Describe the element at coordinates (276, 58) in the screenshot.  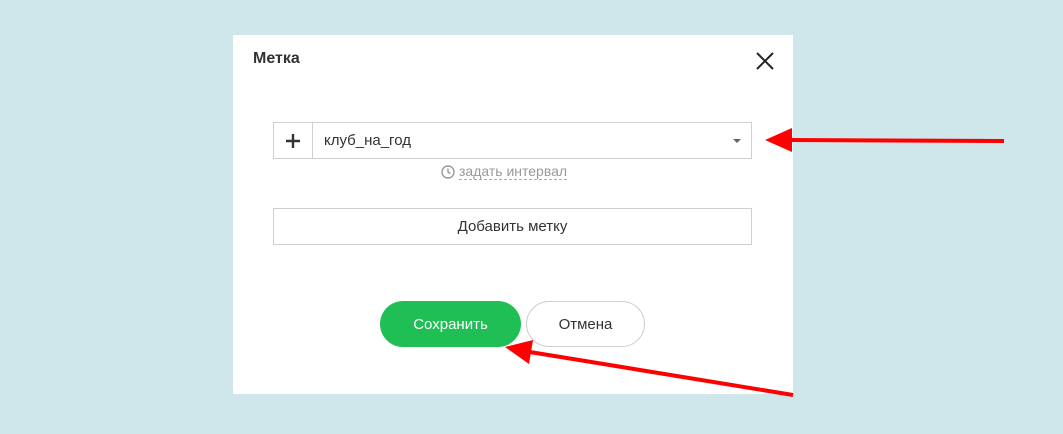
I see `dialog-title: Метка` at that location.